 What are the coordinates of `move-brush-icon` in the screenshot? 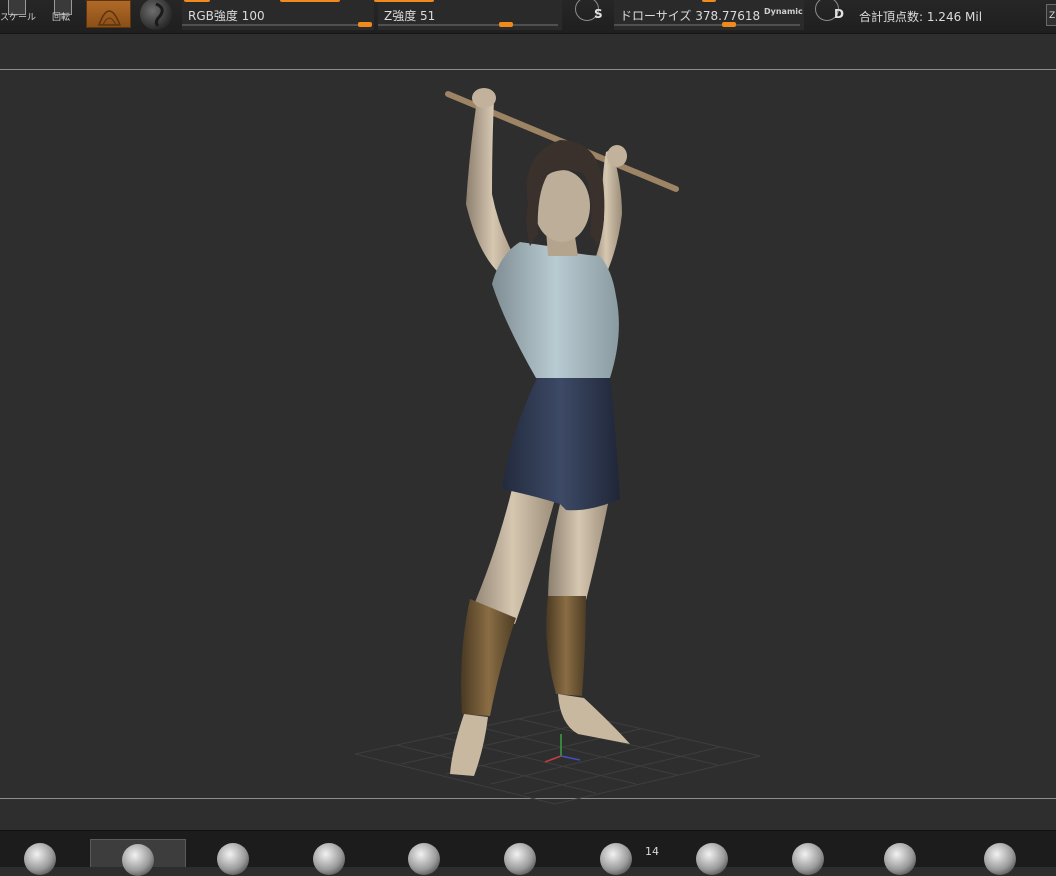 It's located at (233, 859).